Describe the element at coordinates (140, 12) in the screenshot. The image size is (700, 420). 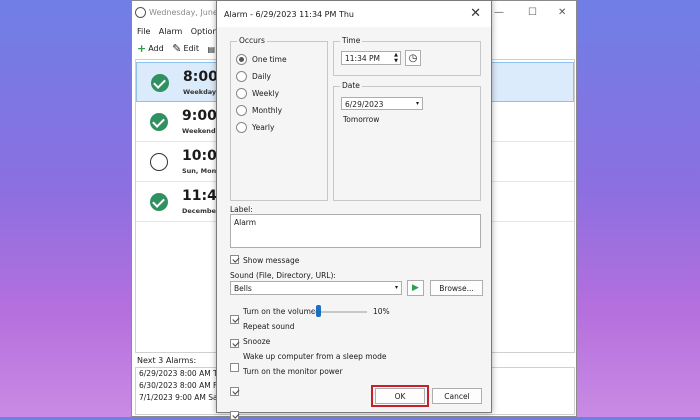
I see `clock-app-icon` at that location.